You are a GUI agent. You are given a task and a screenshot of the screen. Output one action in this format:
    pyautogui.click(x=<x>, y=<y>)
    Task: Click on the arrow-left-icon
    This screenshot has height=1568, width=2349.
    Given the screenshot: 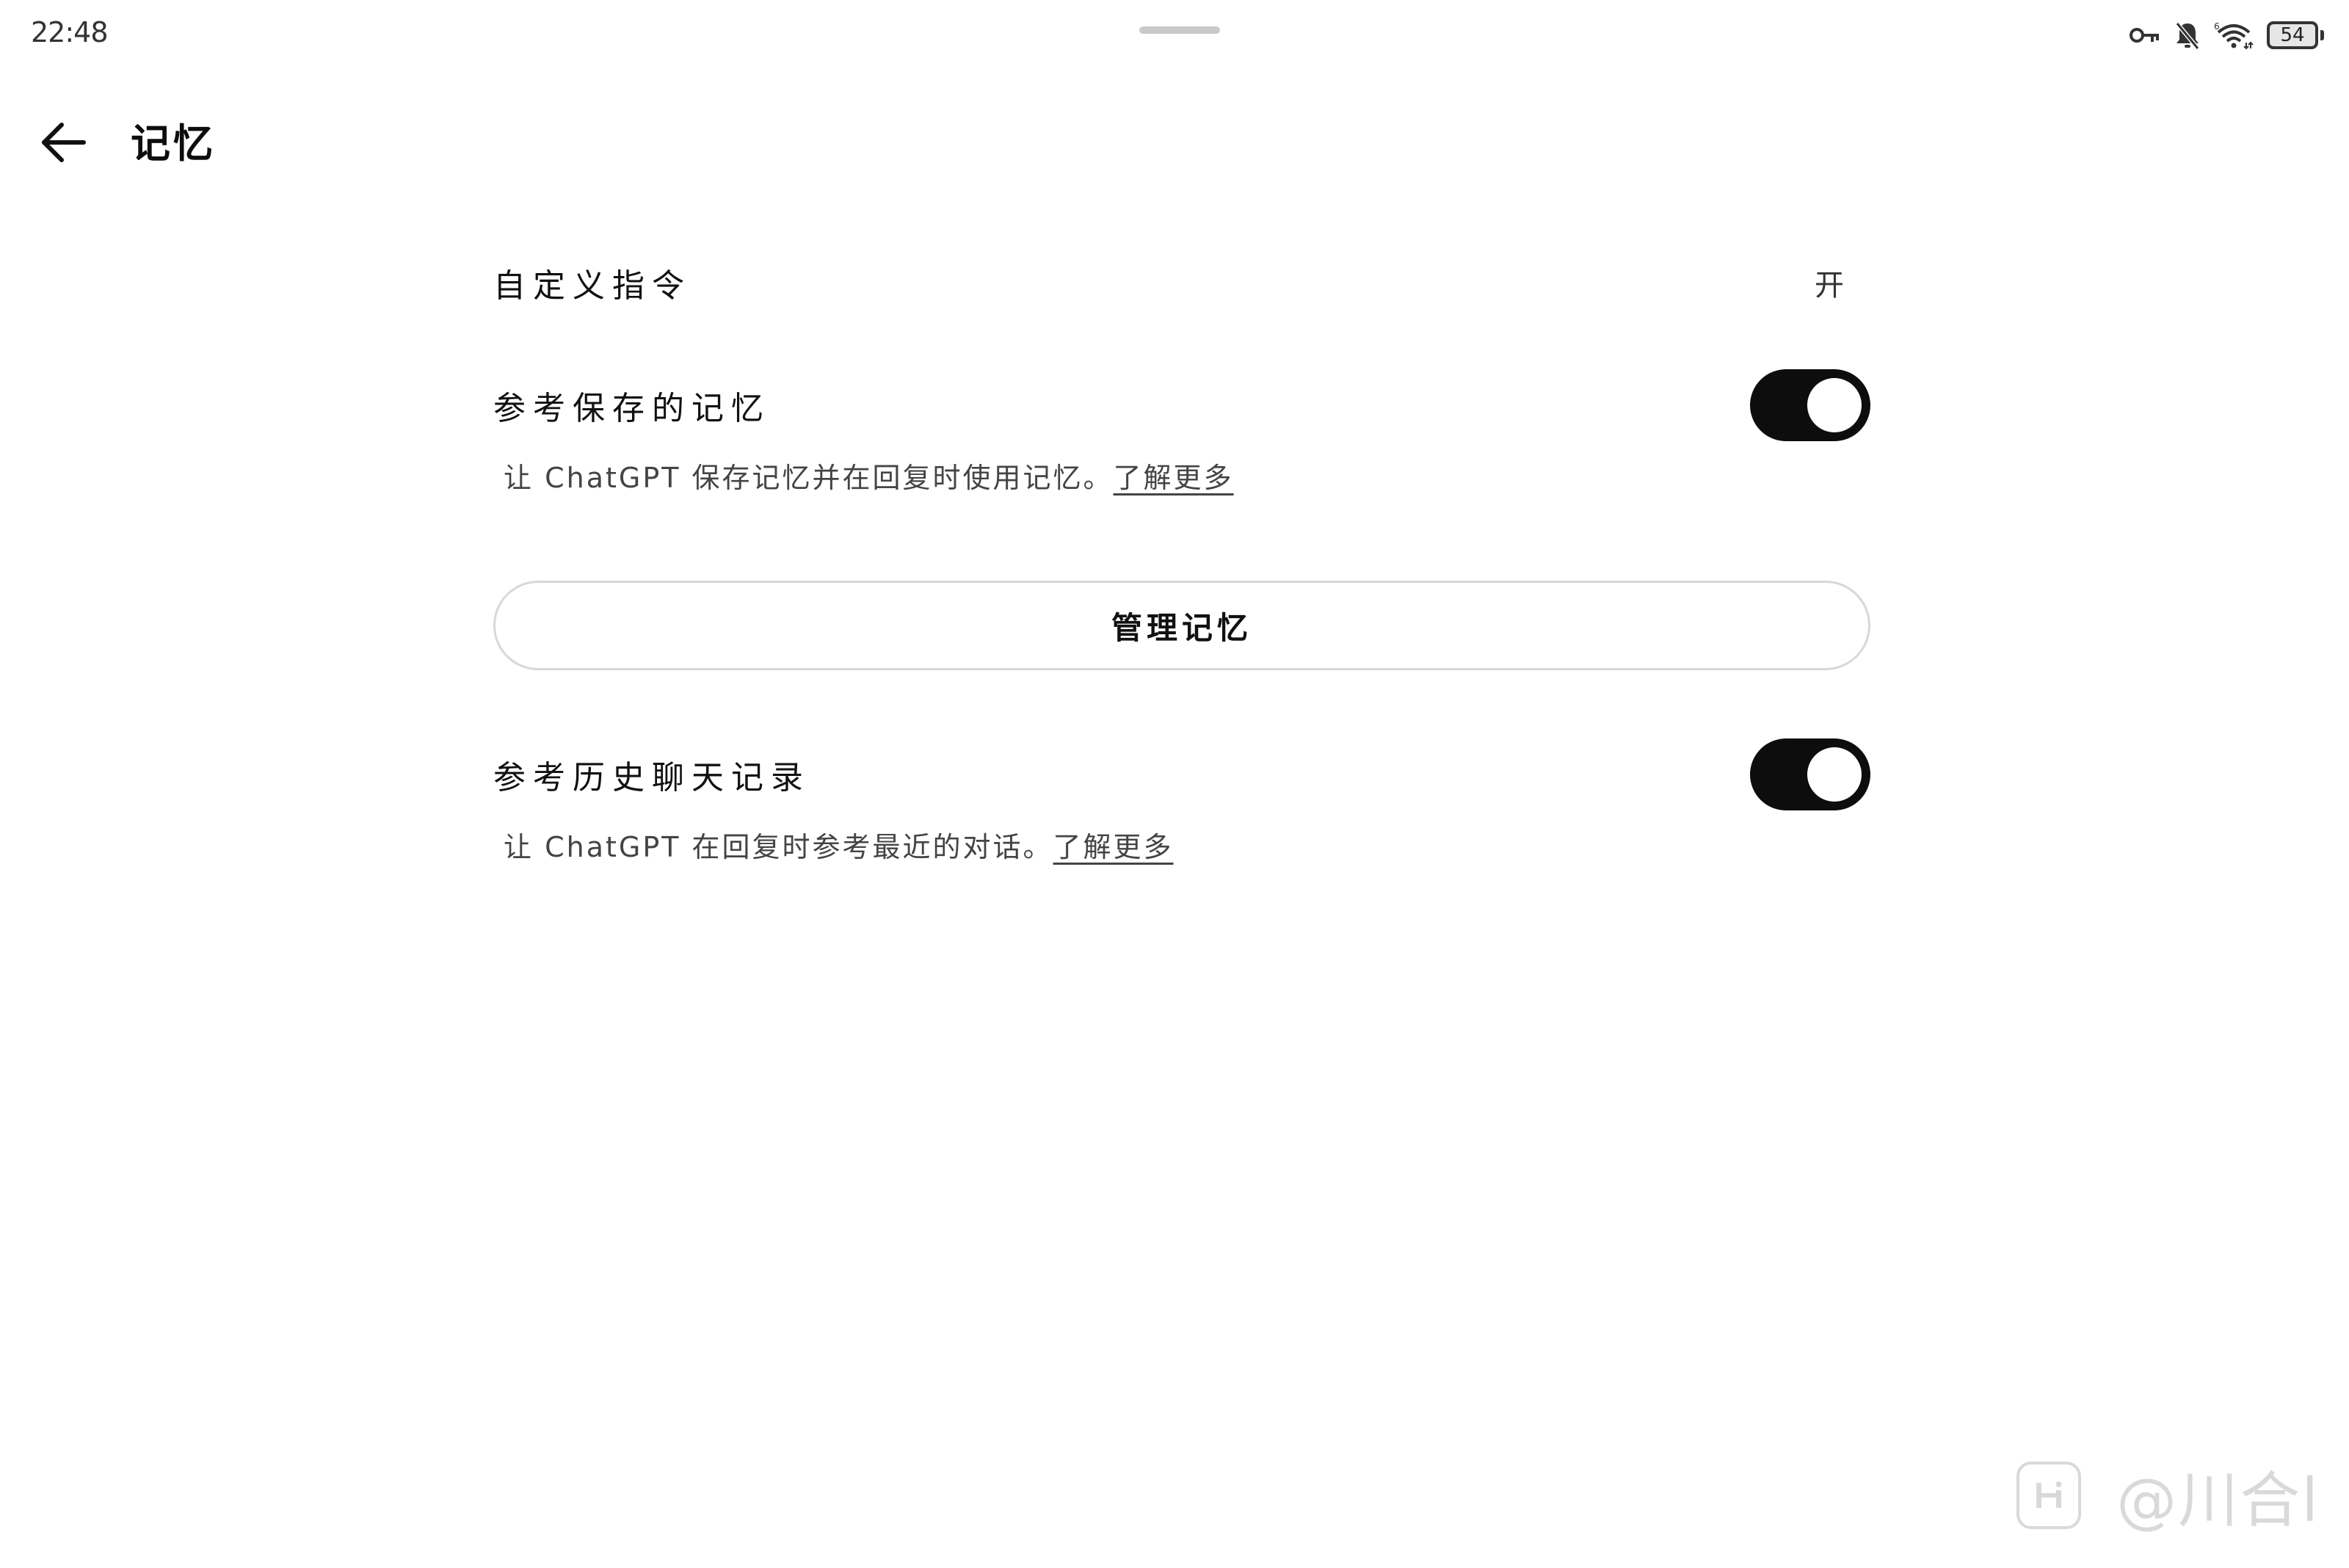 What is the action you would take?
    pyautogui.click(x=63, y=144)
    